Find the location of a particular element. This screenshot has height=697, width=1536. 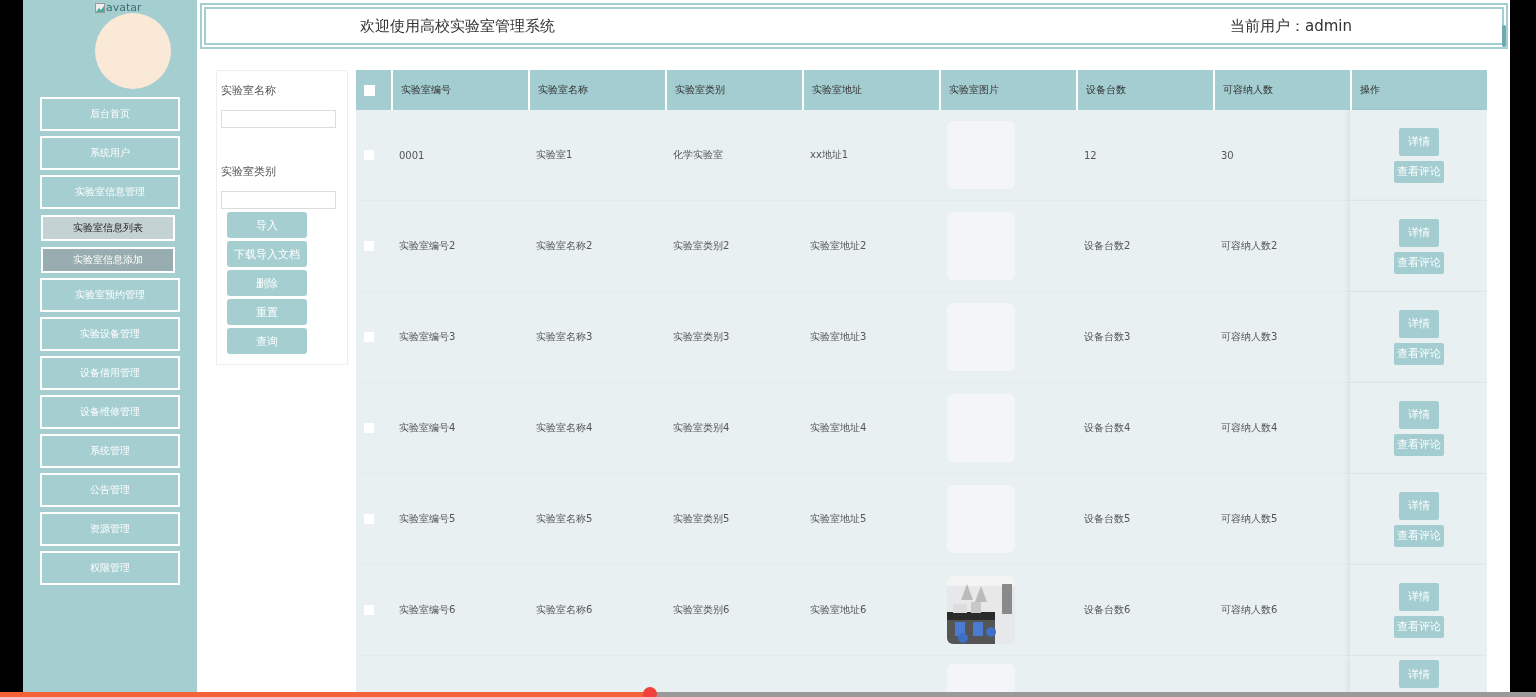

table-cell: 实验室类别4 is located at coordinates (733, 428).